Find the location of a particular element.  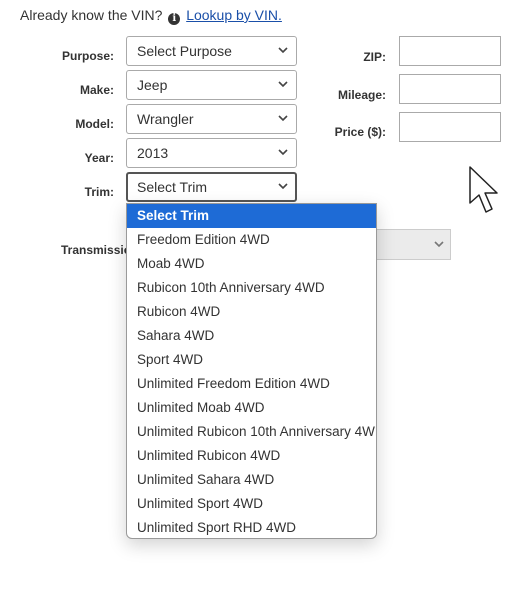

trim-option: Sahara 4WD is located at coordinates (251, 336).